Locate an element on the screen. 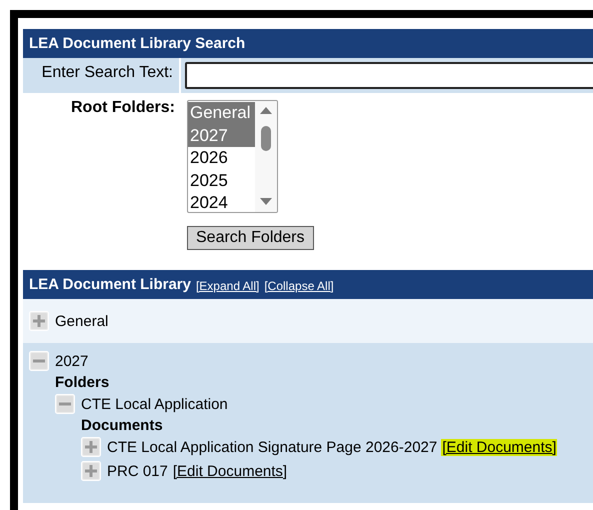 The width and height of the screenshot is (593, 510). panel-title: LEA Document Library Search is located at coordinates (137, 43).